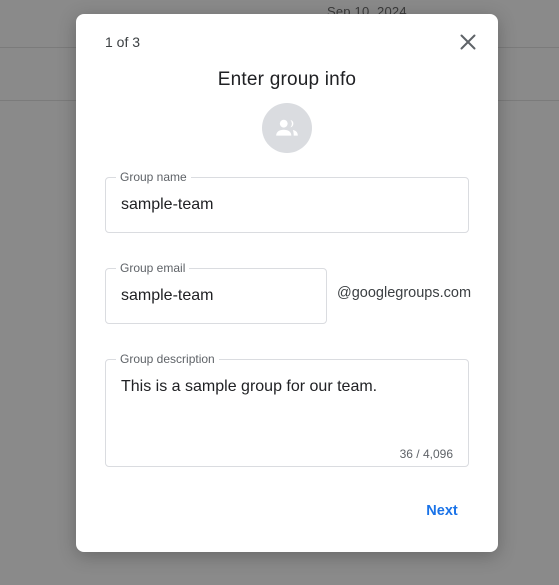 Image resolution: width=559 pixels, height=585 pixels. Describe the element at coordinates (442, 511) in the screenshot. I see `next-button: Next` at that location.